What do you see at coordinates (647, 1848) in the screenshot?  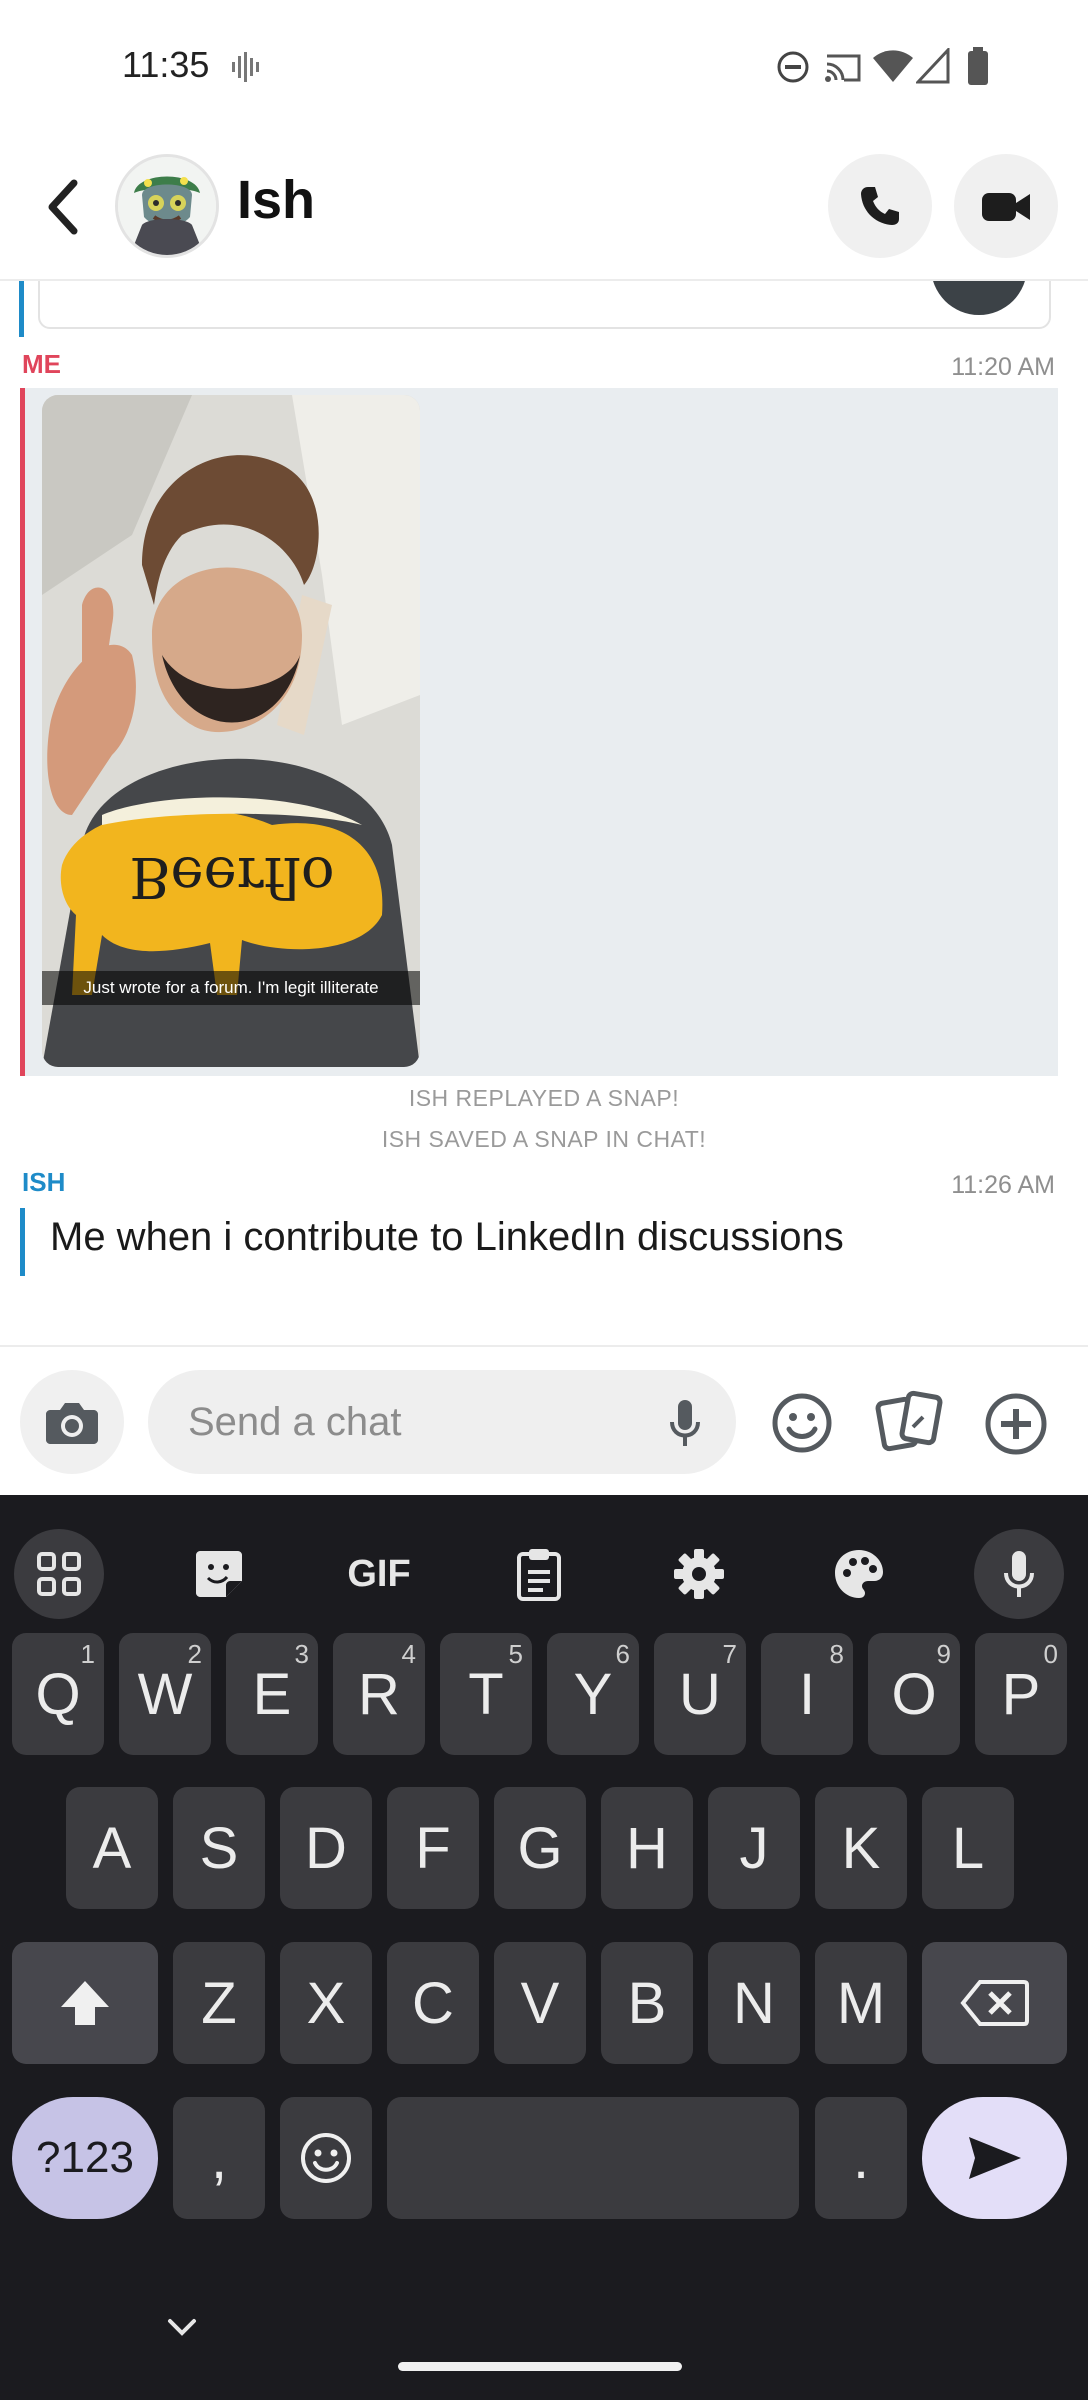 I see `key-h: H` at bounding box center [647, 1848].